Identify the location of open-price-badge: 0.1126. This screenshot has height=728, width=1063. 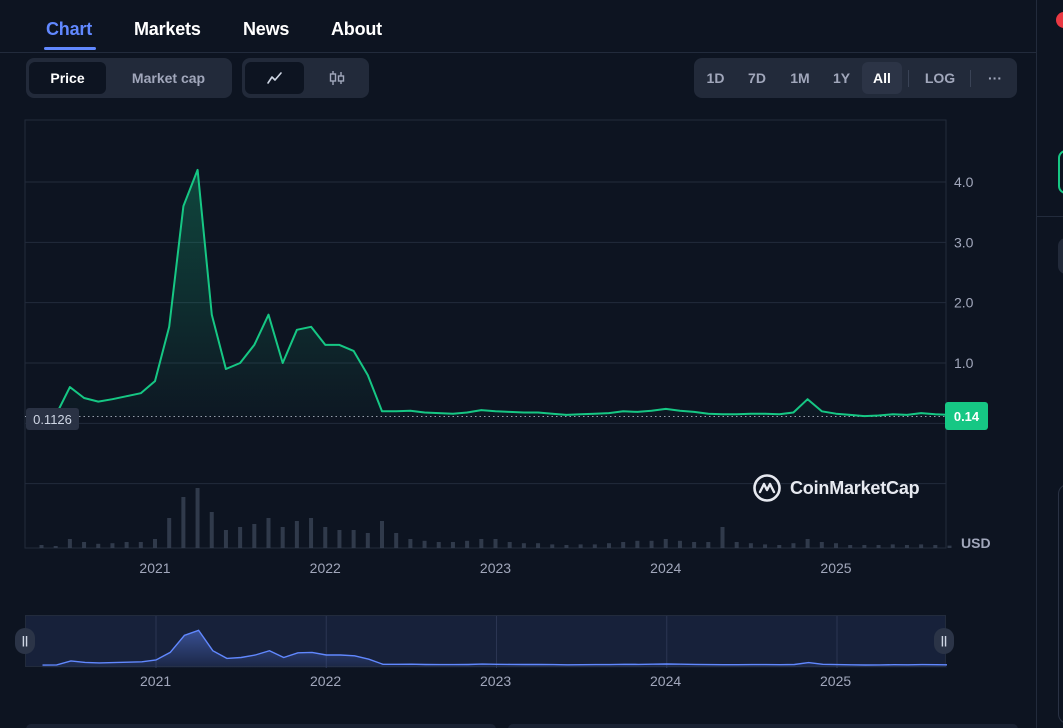
(52, 419).